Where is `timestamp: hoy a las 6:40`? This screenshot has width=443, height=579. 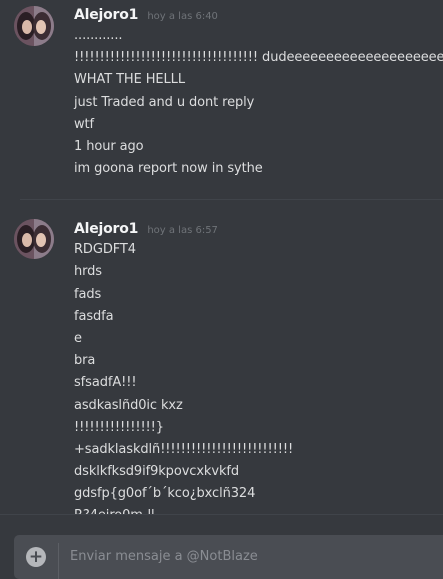 timestamp: hoy a las 6:40 is located at coordinates (182, 16).